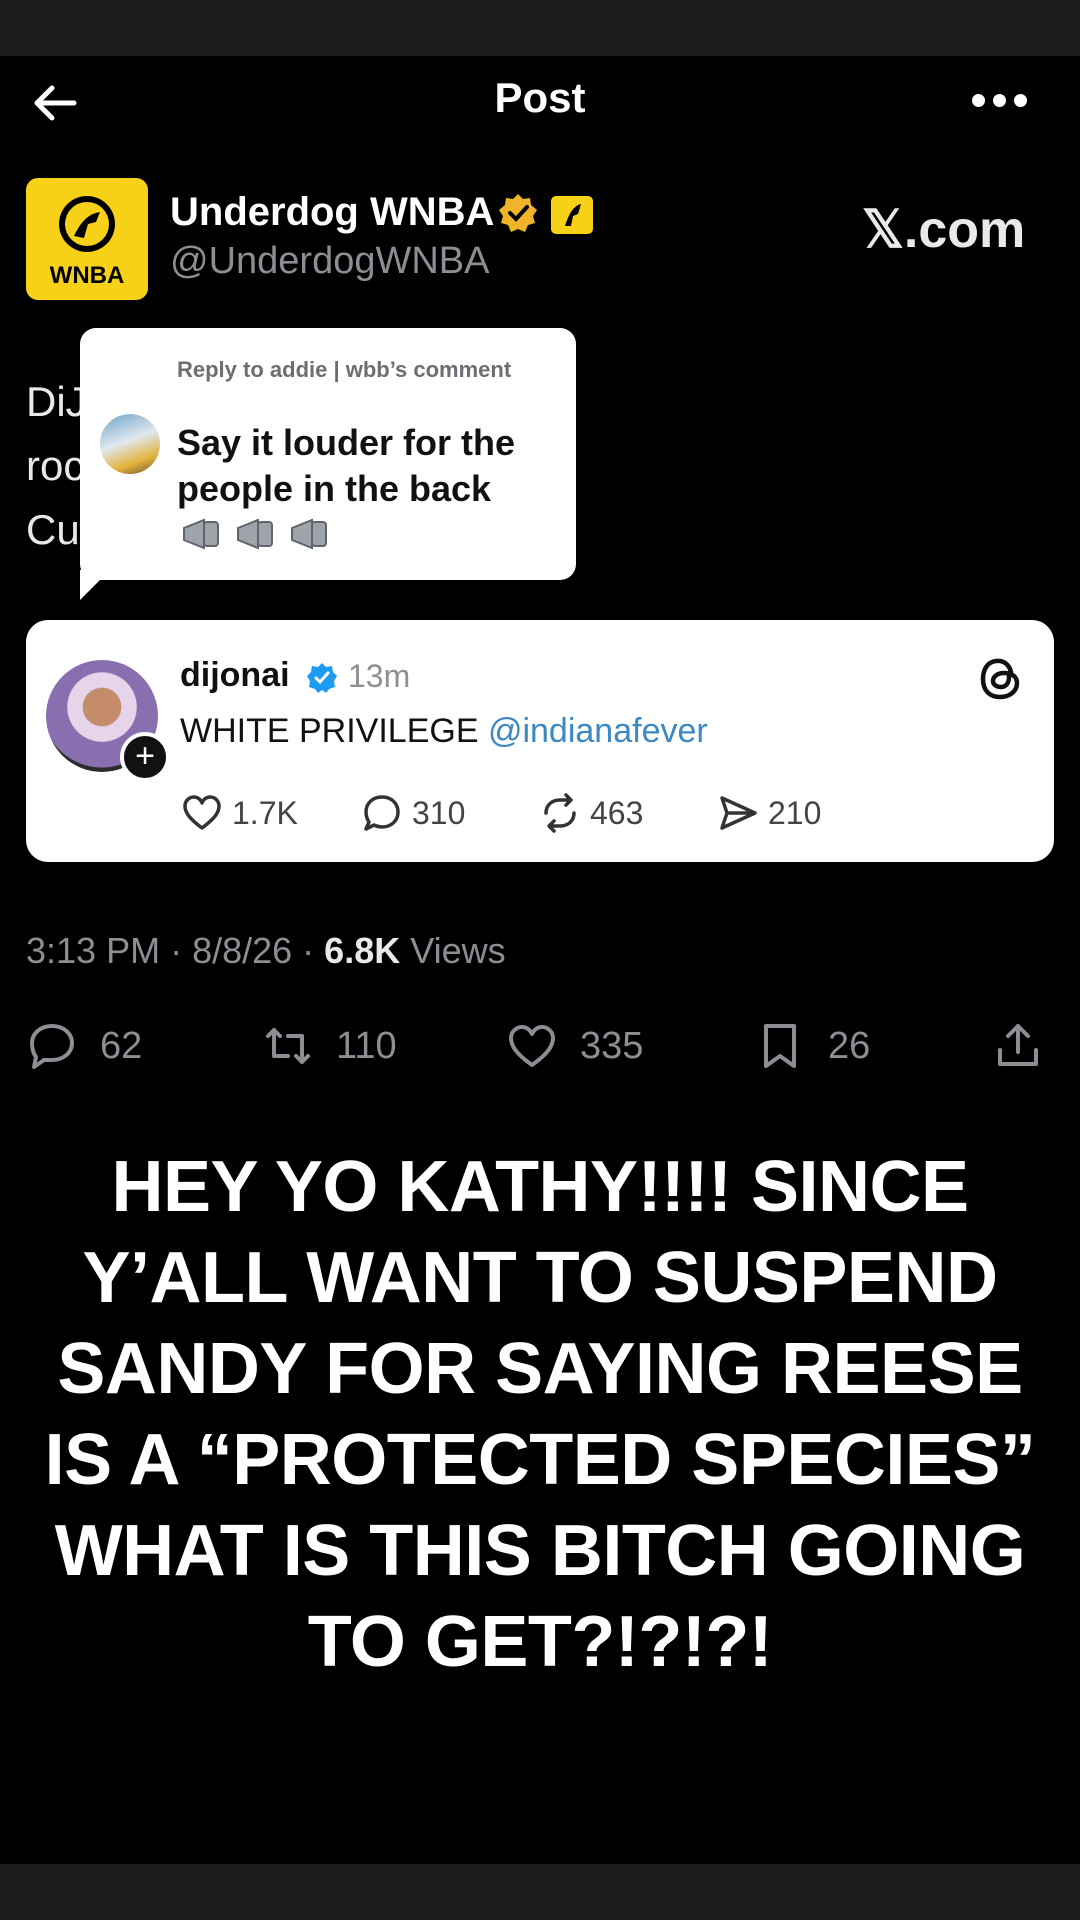 The width and height of the screenshot is (1080, 1920). I want to click on share-button, so click(1018, 1046).